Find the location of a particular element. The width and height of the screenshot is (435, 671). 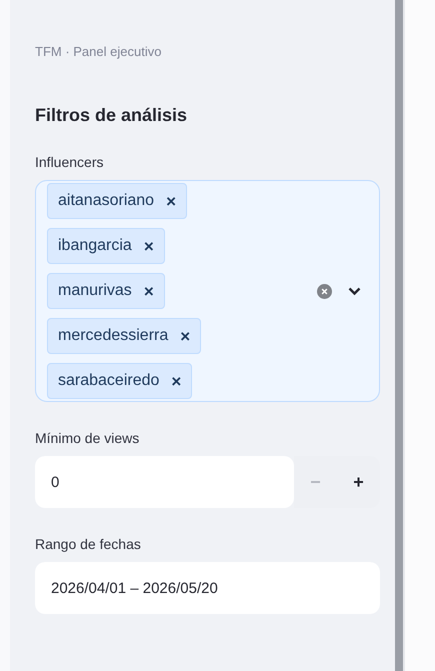

sidebar-resize-handle is located at coordinates (399, 335).